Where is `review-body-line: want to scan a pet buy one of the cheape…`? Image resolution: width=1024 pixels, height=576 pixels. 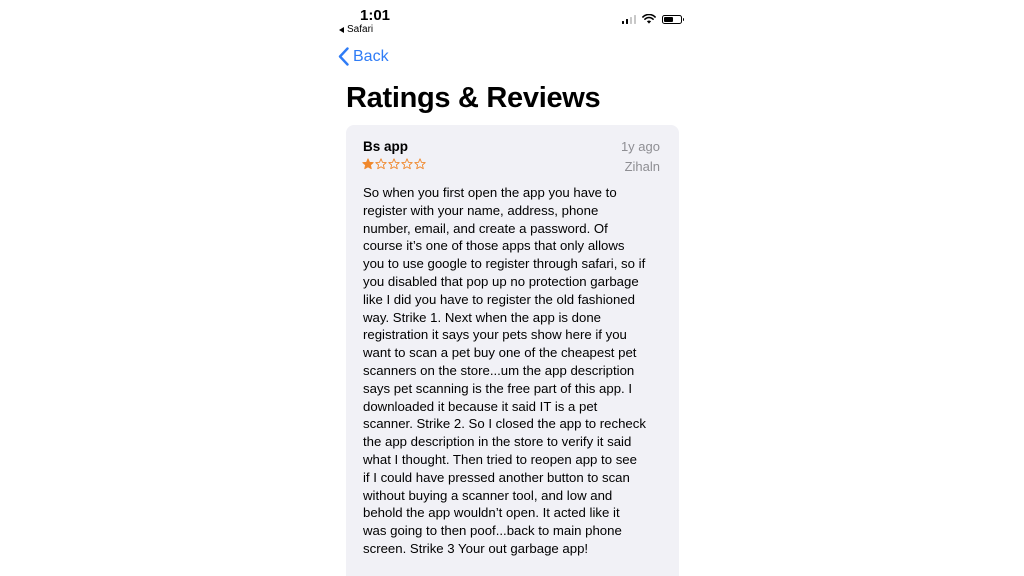
review-body-line: want to scan a pet buy one of the cheape… is located at coordinates (500, 353).